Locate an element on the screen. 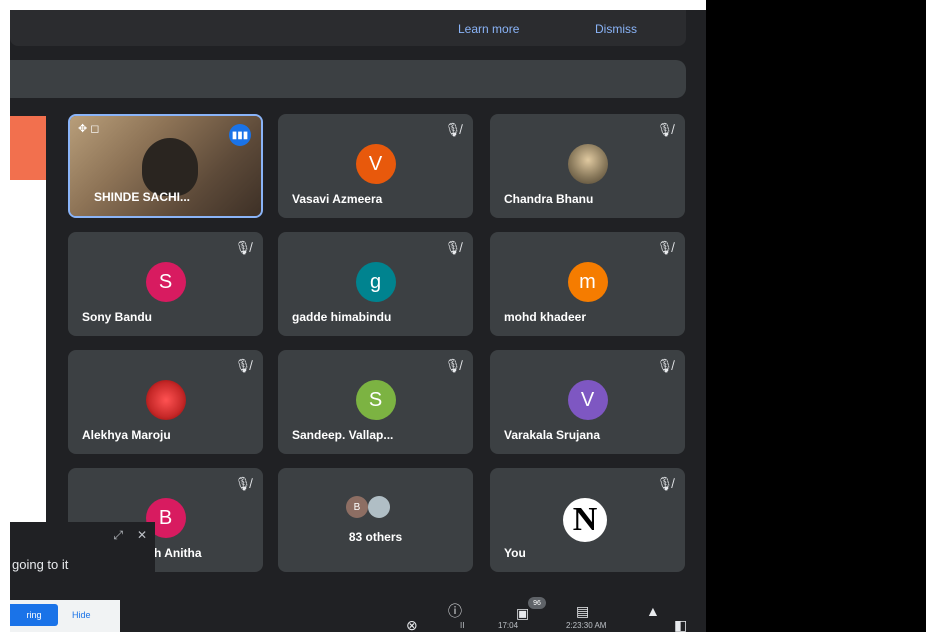 The width and height of the screenshot is (926, 632). participant-tile: 🎙︎̸ S Sony Bandu is located at coordinates (165, 284).